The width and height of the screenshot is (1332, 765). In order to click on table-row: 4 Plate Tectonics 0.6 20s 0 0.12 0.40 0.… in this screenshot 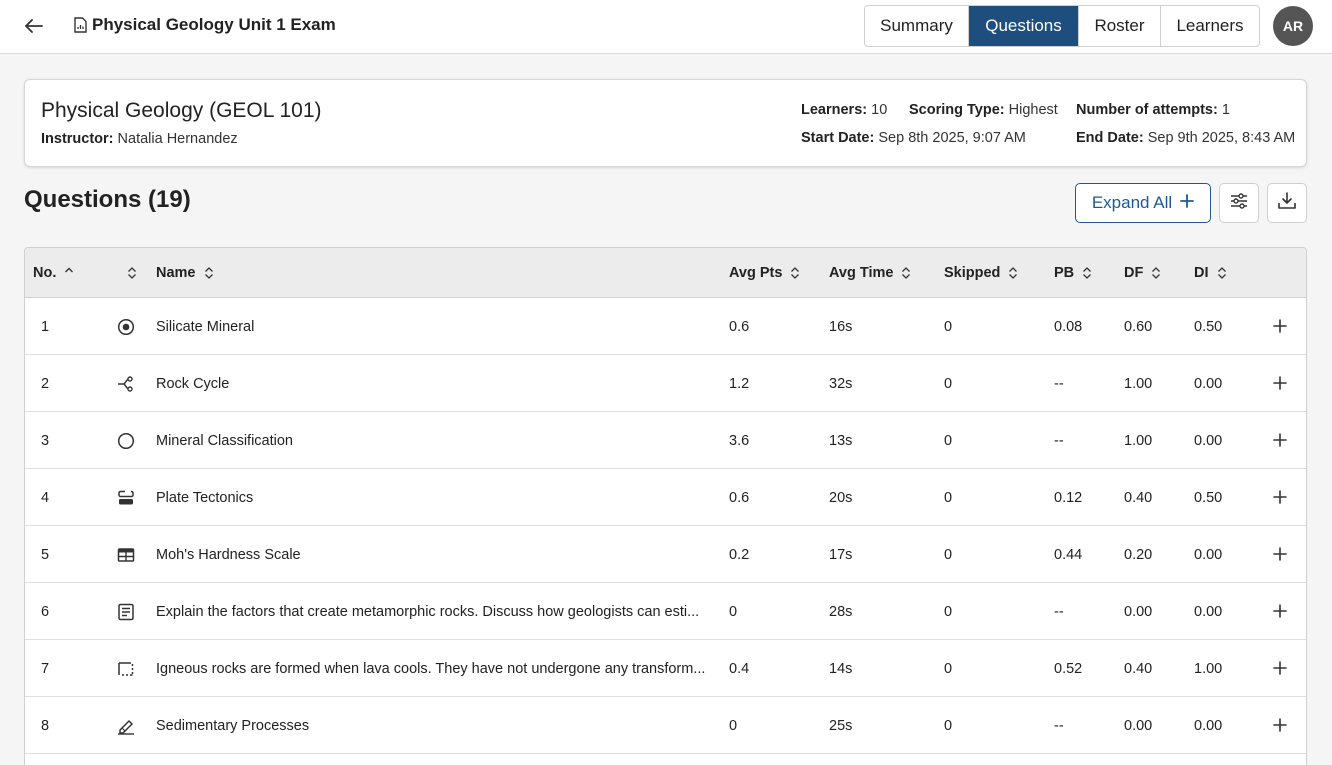, I will do `click(665, 497)`.